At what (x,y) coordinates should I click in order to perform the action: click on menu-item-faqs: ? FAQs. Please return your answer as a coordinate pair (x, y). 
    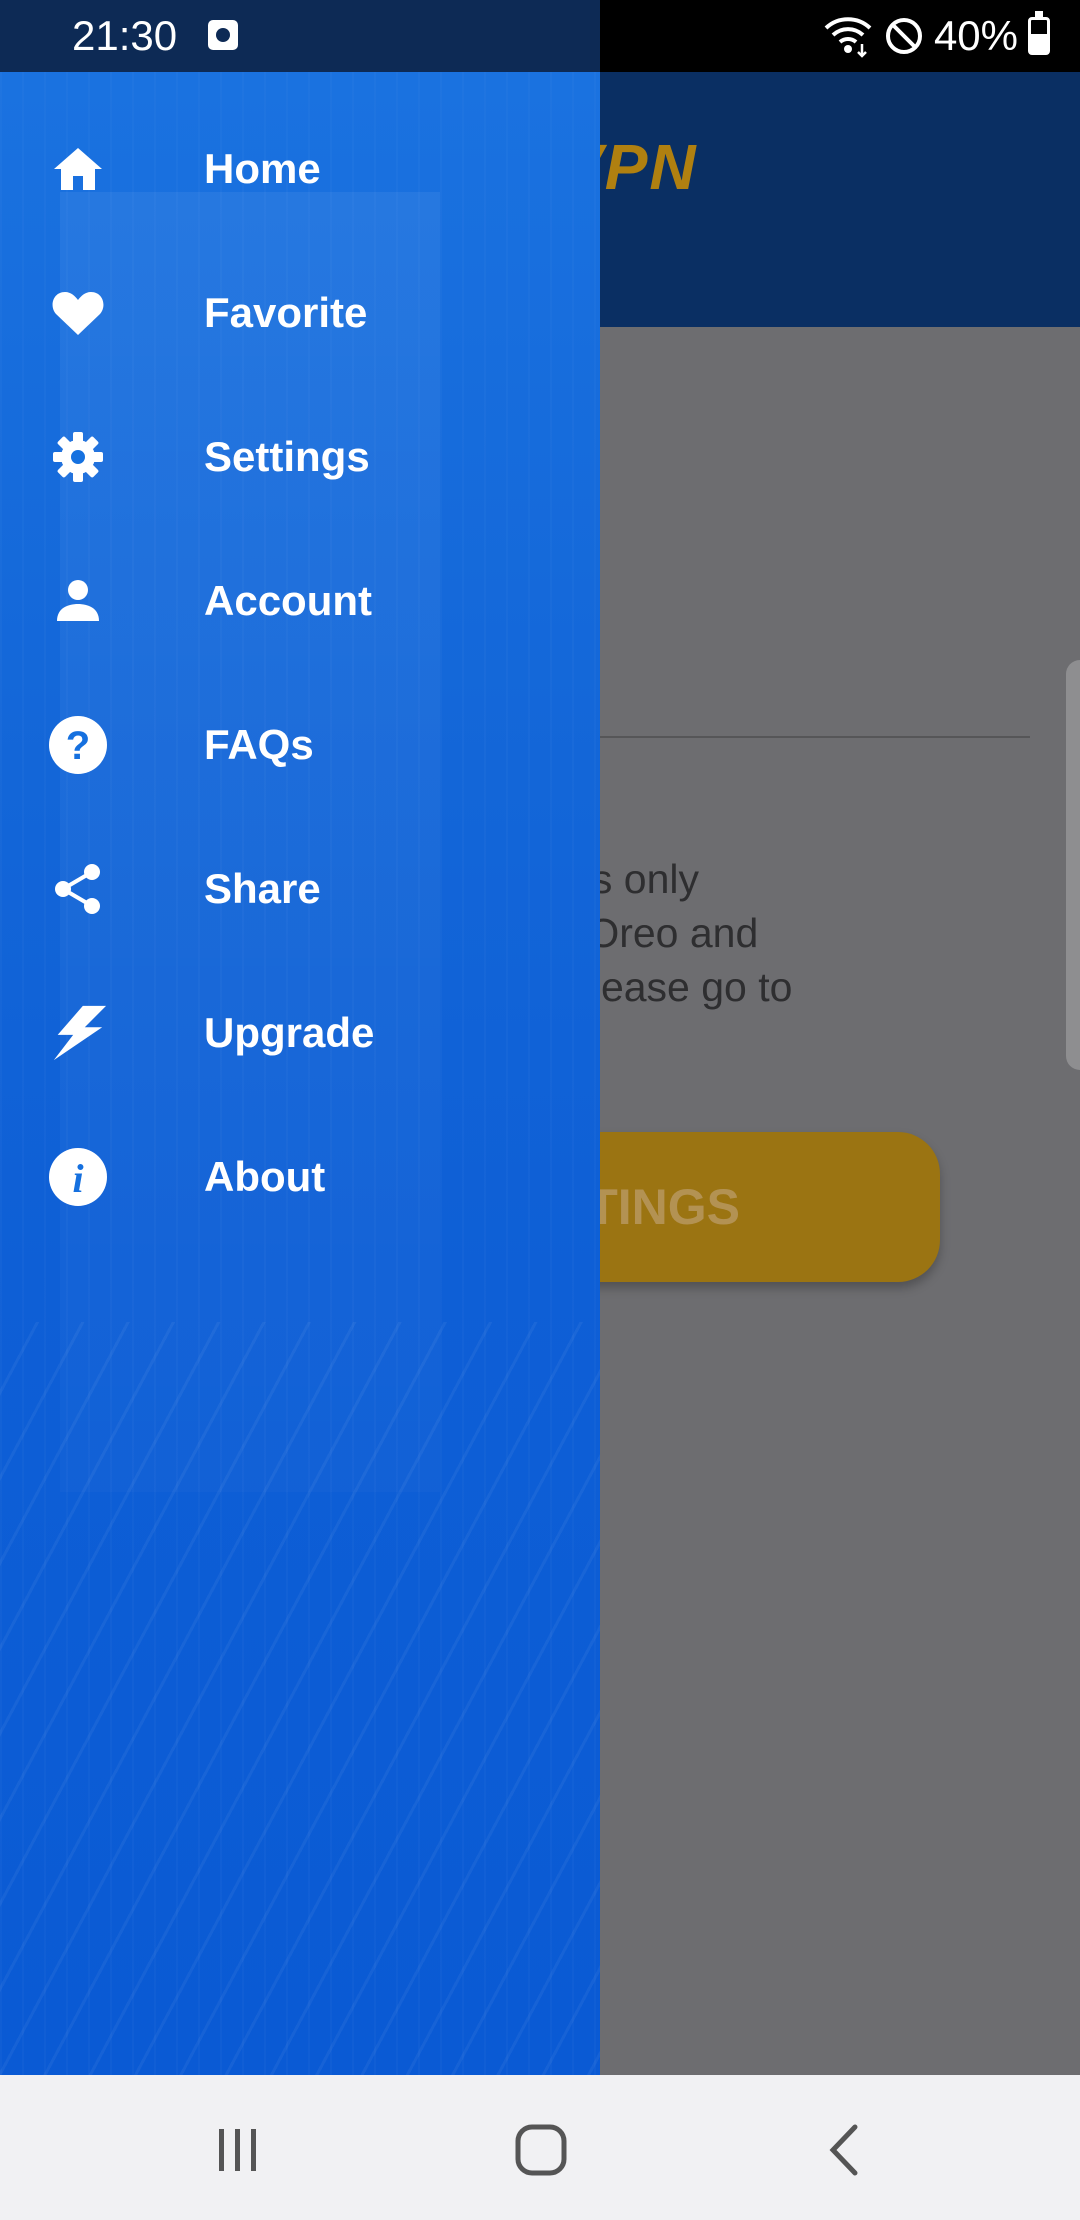
    Looking at the image, I should click on (300, 745).